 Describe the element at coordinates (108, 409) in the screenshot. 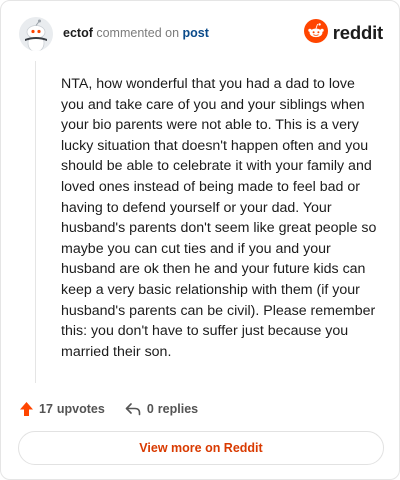

I see `comment-actions: 17 upvotes 0 replies` at that location.